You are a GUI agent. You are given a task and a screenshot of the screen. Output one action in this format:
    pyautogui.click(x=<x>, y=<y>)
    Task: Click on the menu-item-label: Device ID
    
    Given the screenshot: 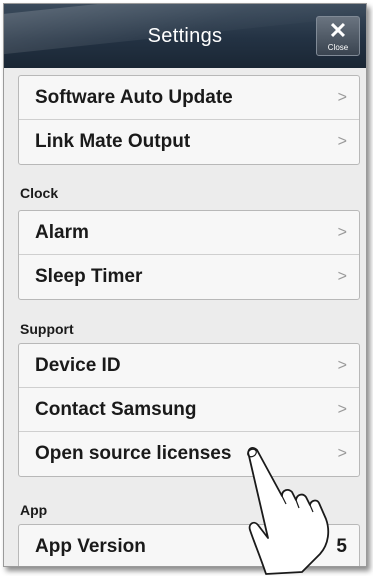 What is the action you would take?
    pyautogui.click(x=78, y=365)
    